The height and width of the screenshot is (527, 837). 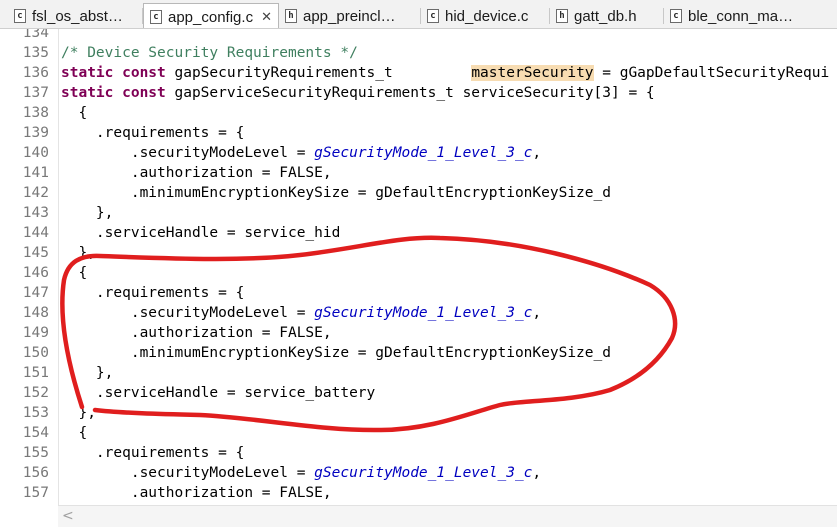 I want to click on tab-label: hid_device.c, so click(x=487, y=16).